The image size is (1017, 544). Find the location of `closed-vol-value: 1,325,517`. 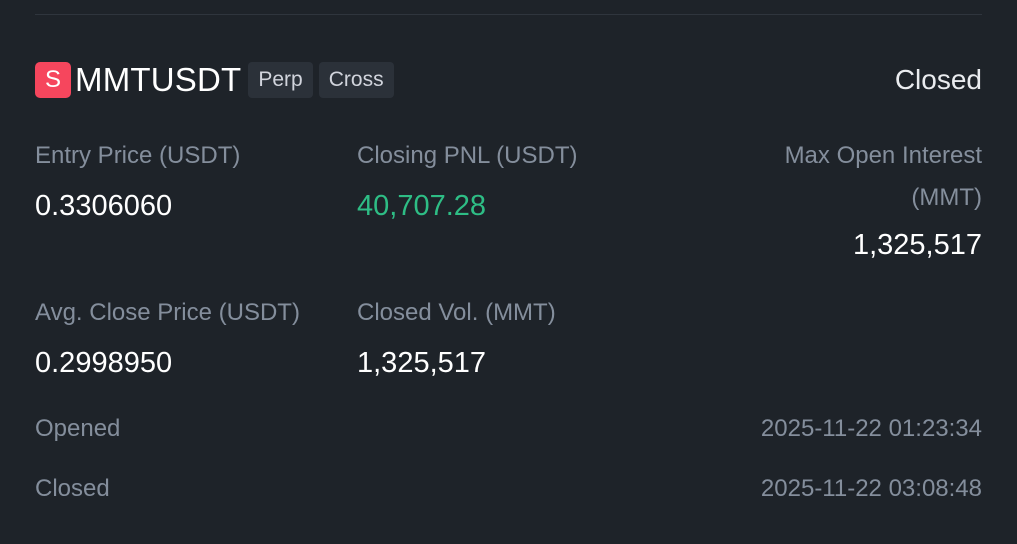

closed-vol-value: 1,325,517 is located at coordinates (422, 363).